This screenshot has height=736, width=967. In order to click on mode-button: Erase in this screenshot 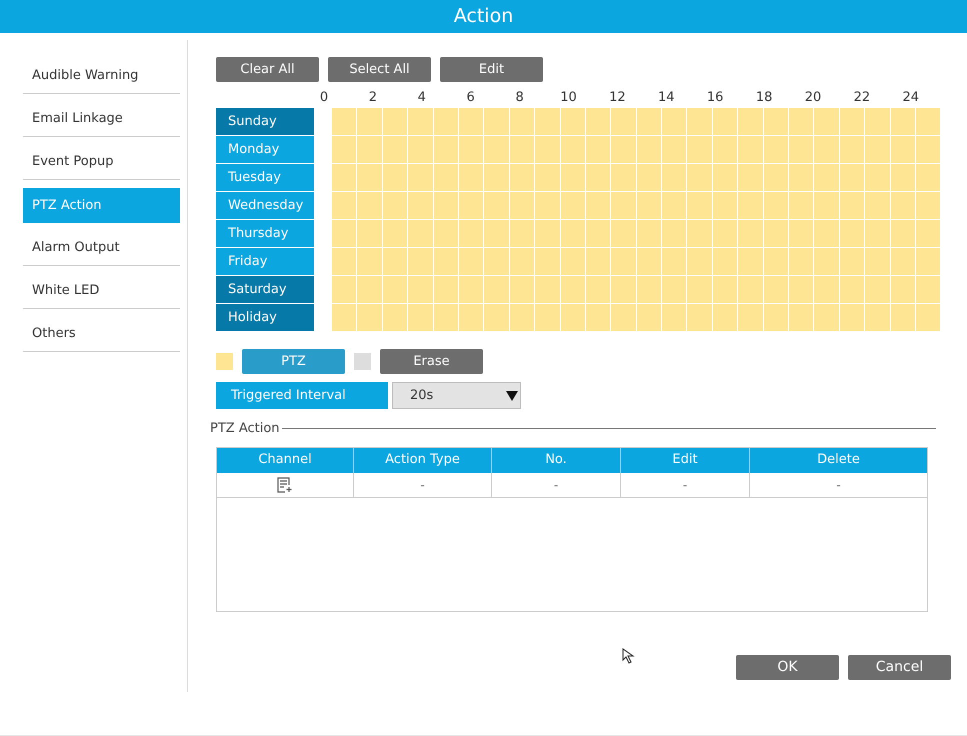, I will do `click(431, 361)`.